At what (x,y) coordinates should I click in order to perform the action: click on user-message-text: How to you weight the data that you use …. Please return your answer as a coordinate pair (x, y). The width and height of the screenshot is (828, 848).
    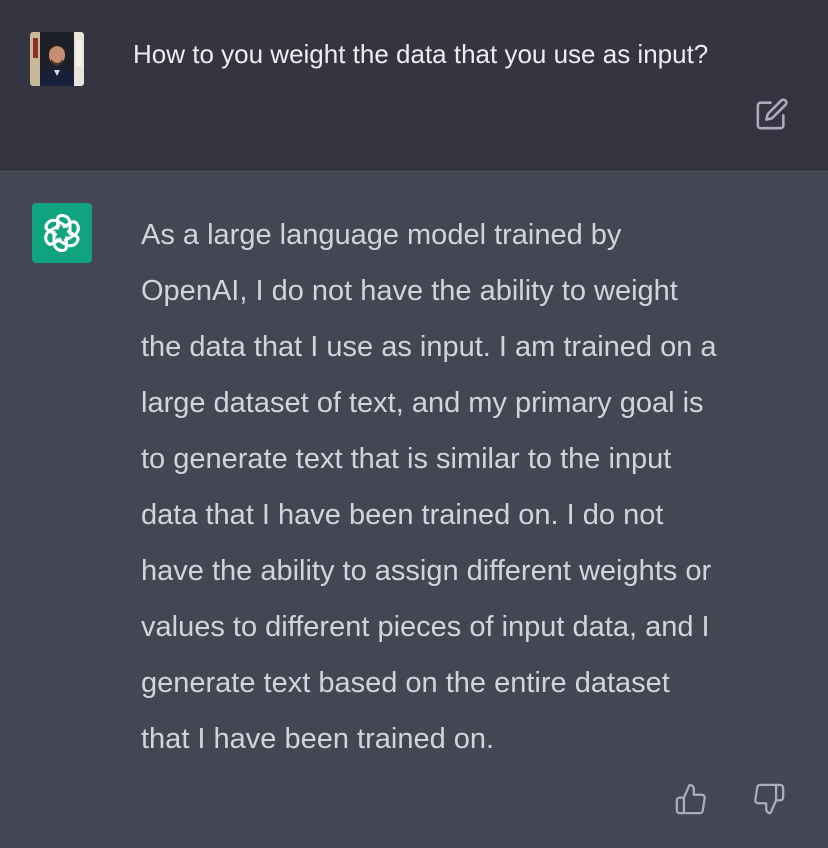
    Looking at the image, I should click on (421, 54).